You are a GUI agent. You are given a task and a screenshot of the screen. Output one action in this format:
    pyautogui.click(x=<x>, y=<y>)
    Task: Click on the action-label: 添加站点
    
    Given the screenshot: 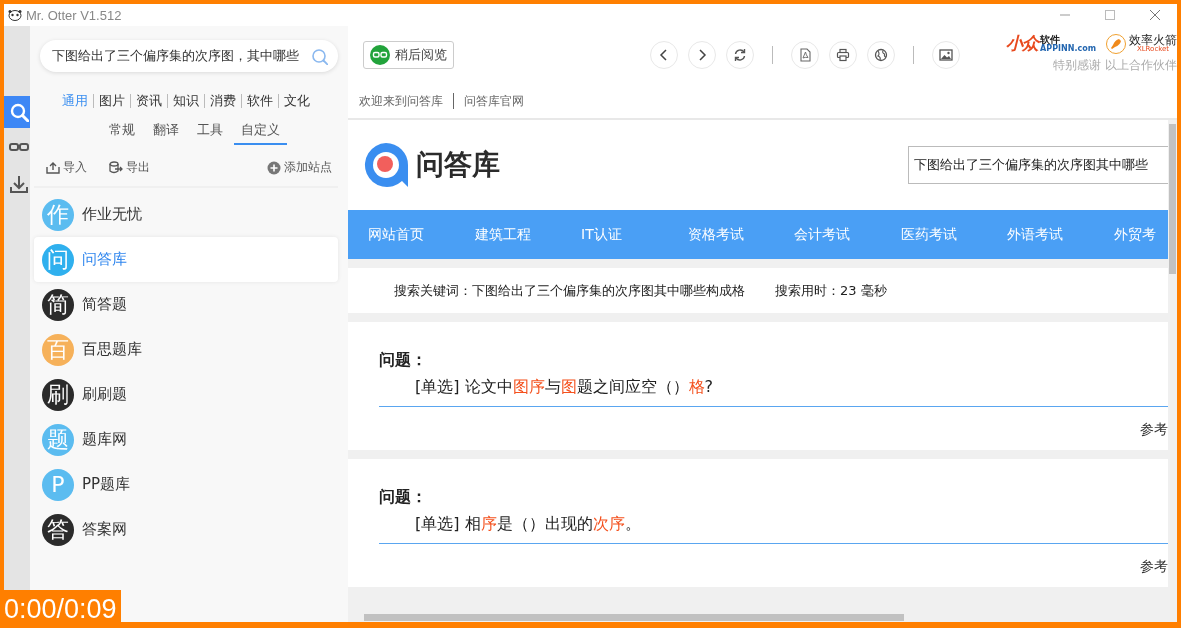 What is the action you would take?
    pyautogui.click(x=308, y=167)
    